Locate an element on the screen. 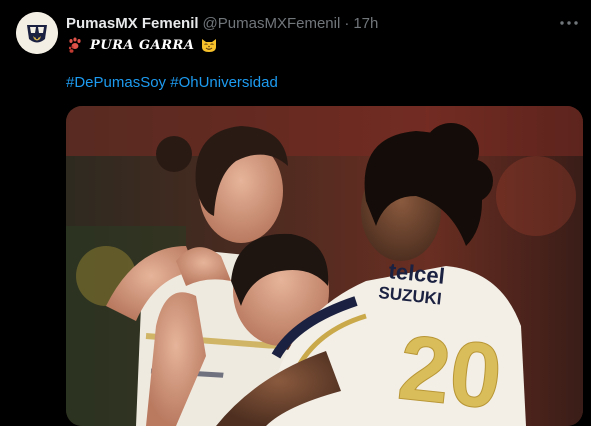 The image size is (591, 426). more-horizontal-icon is located at coordinates (569, 23).